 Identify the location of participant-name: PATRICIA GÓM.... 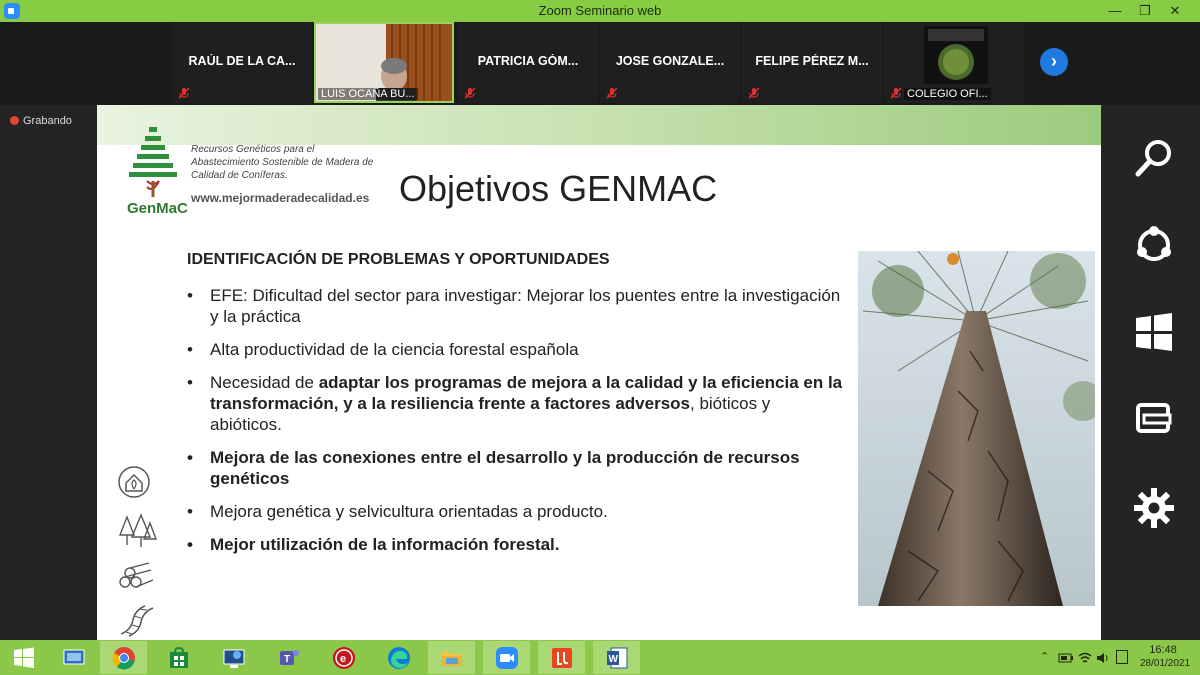
(528, 61).